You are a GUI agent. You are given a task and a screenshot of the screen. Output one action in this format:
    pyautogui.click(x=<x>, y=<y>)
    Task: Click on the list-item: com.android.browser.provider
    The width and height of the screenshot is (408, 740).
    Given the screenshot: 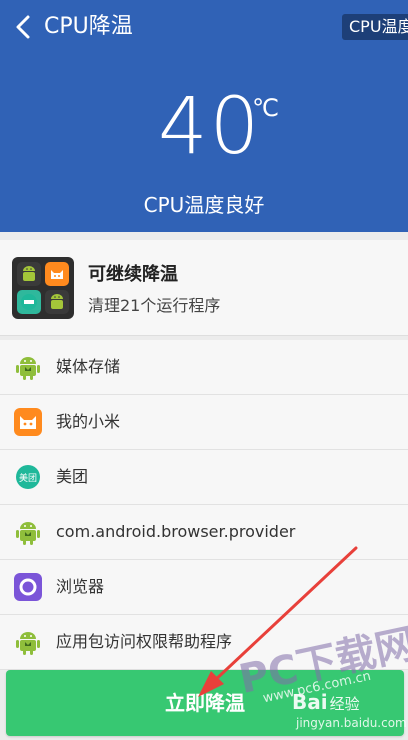 What is the action you would take?
    pyautogui.click(x=204, y=532)
    